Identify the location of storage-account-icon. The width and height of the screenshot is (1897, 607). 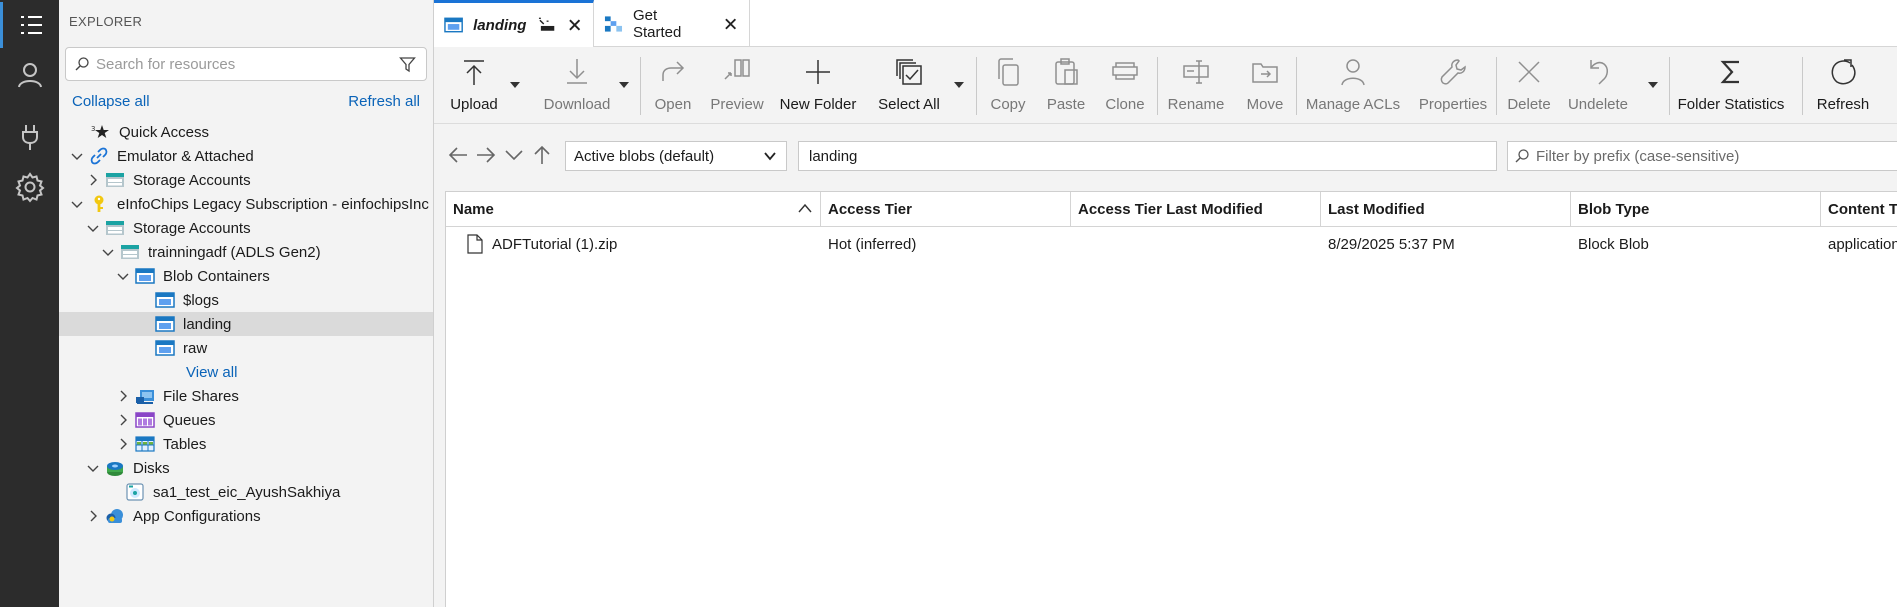
(115, 180).